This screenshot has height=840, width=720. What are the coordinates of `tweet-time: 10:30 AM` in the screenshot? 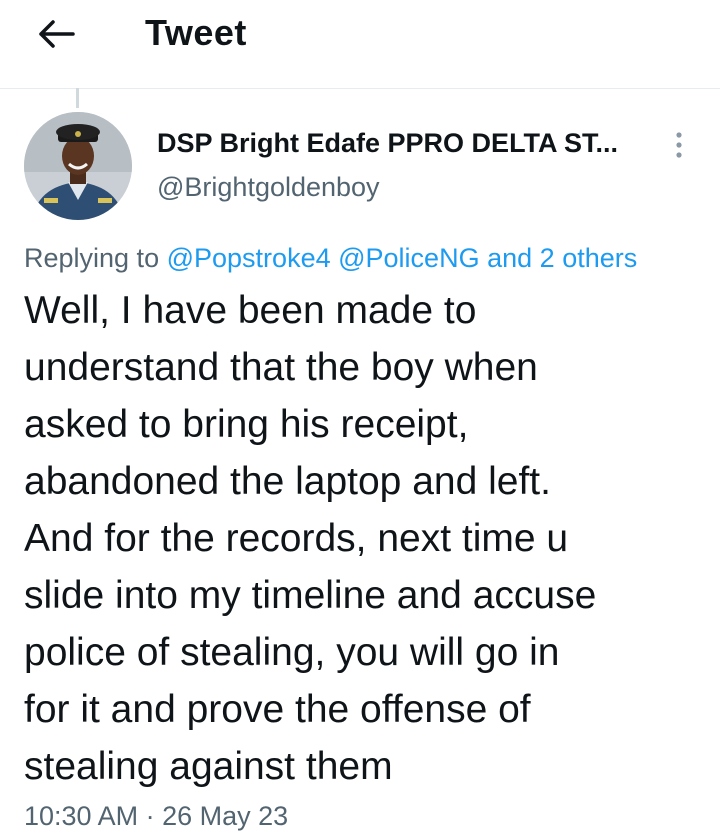 It's located at (81, 816).